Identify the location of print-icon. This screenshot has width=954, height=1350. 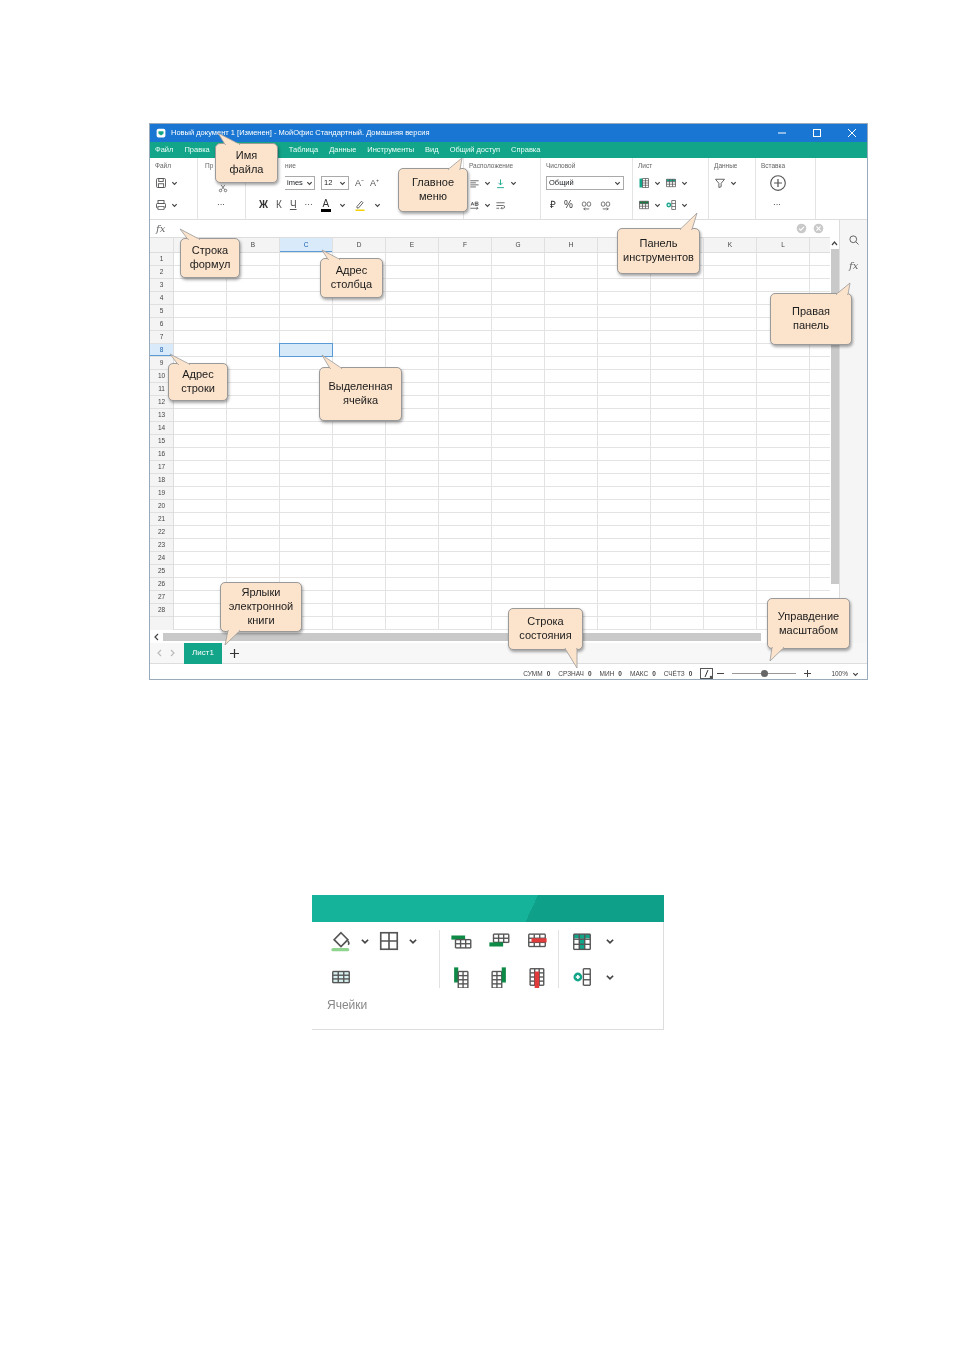
(161, 205).